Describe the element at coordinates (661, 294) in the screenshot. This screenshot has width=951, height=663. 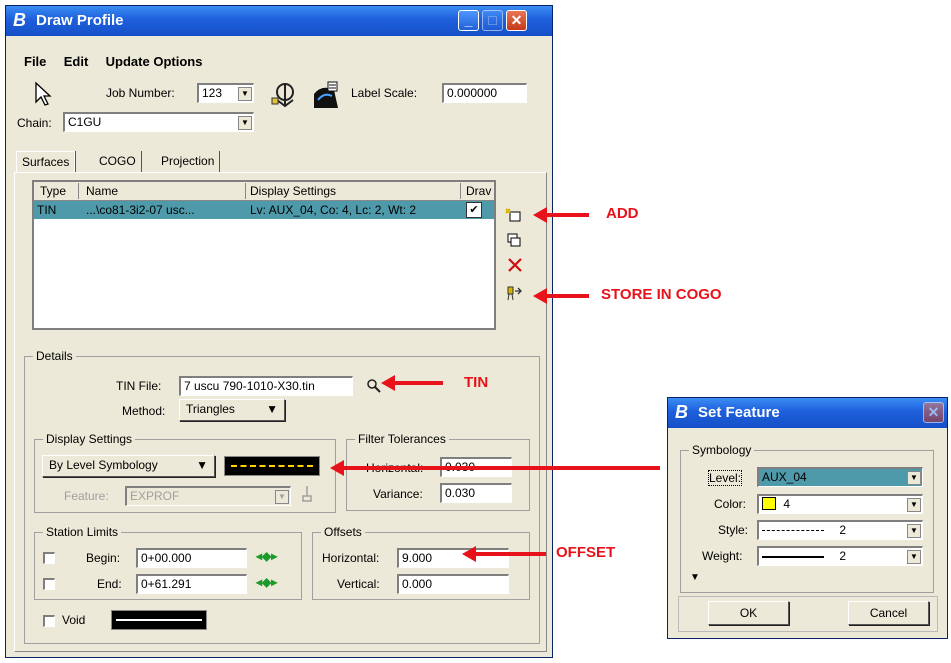
I see `store-in-cogo-annotation: STORE IN COGO` at that location.